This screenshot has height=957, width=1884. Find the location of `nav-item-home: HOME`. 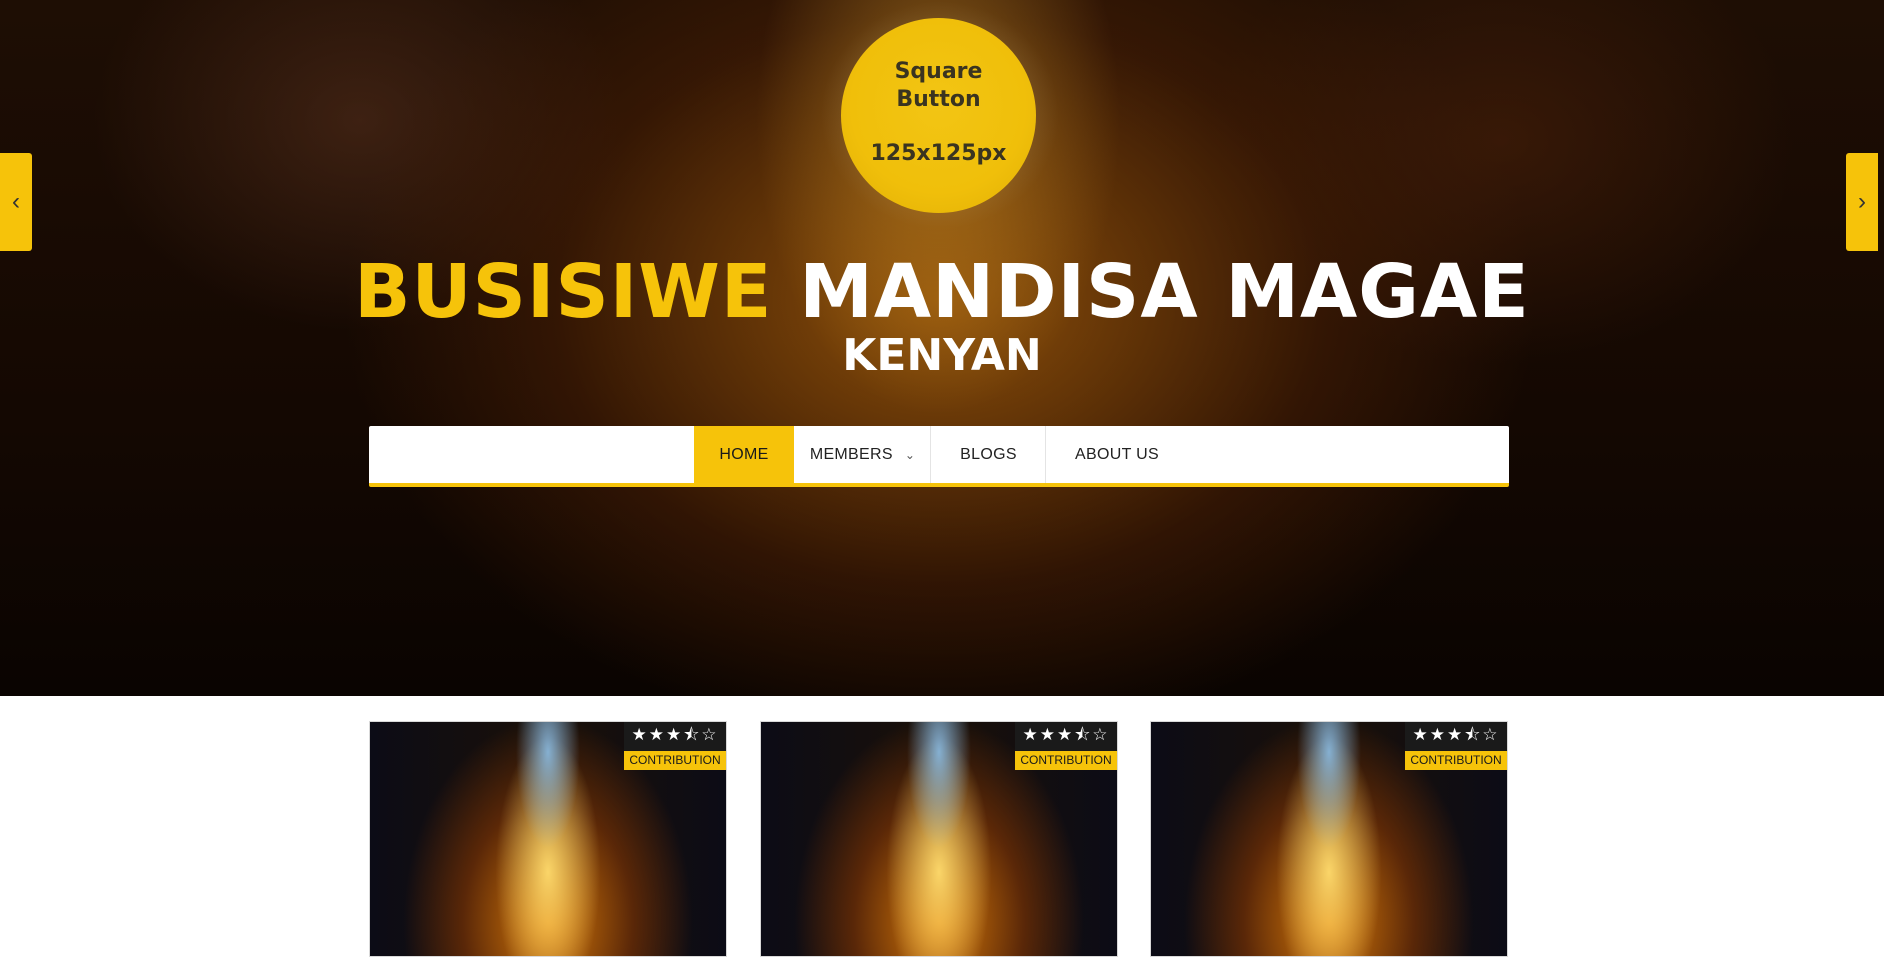

nav-item-home: HOME is located at coordinates (744, 454).